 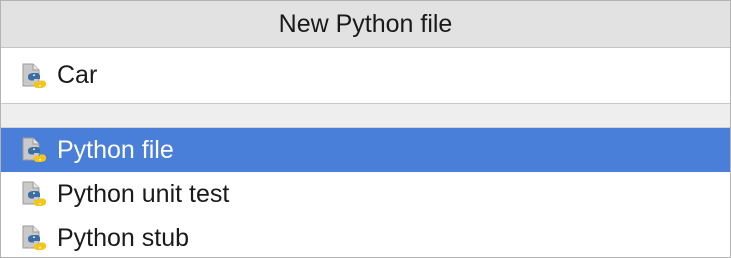 I want to click on list-separator, so click(x=365, y=116).